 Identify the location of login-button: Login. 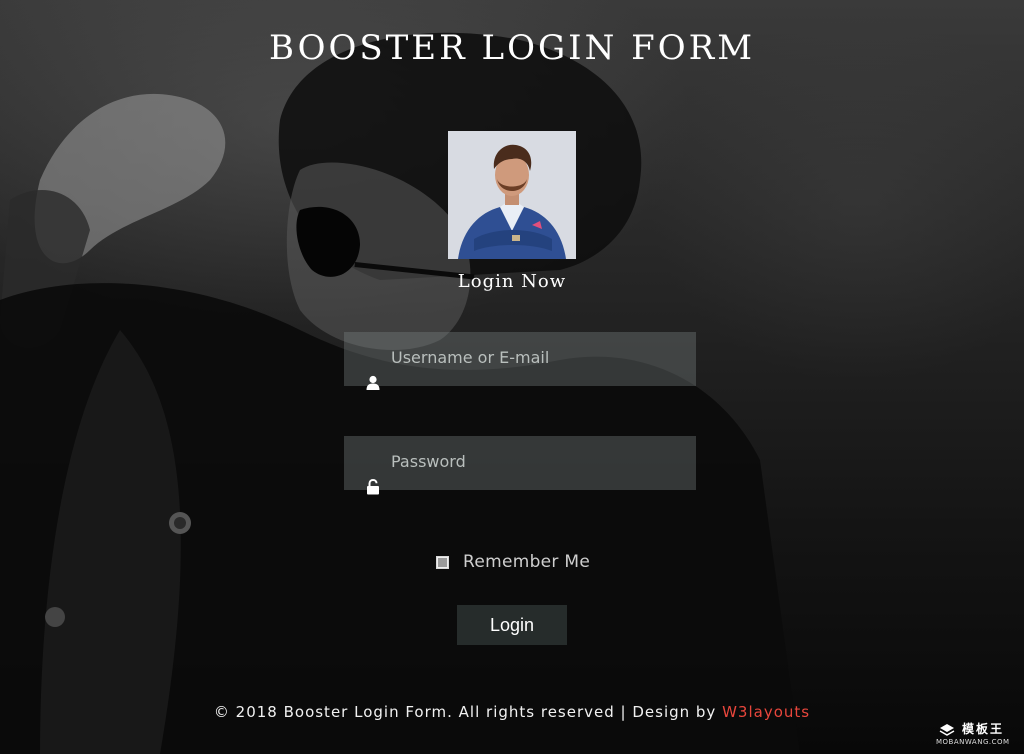
(512, 625).